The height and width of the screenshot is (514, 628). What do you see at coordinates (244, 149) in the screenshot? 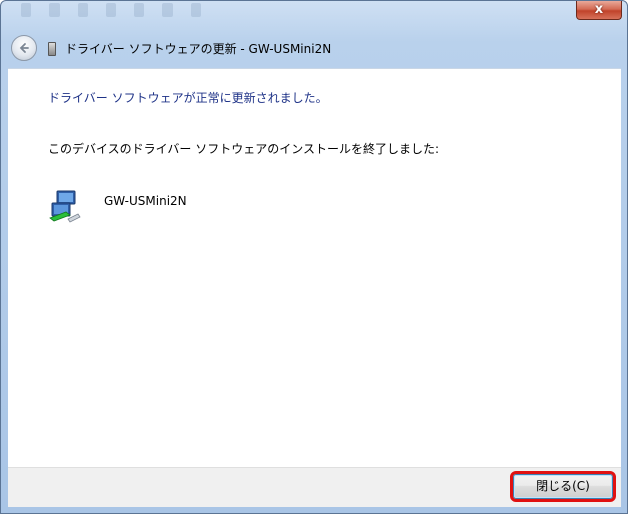
I see `completion-message: このデバイスのドライバー ソフトウェアのインストールを終了しました:` at bounding box center [244, 149].